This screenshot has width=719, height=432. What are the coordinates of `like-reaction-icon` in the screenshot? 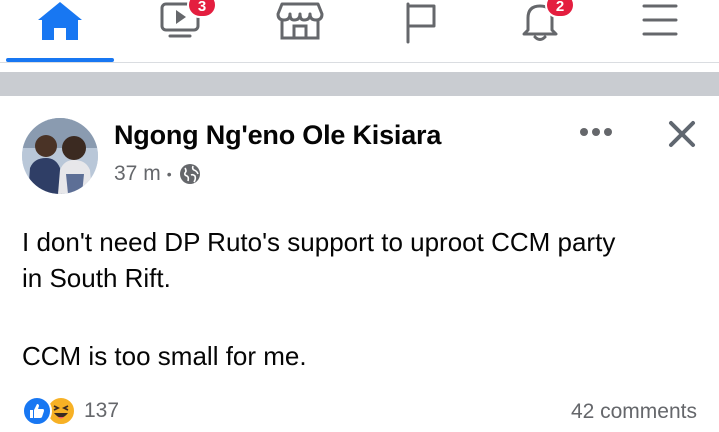 It's located at (37, 411).